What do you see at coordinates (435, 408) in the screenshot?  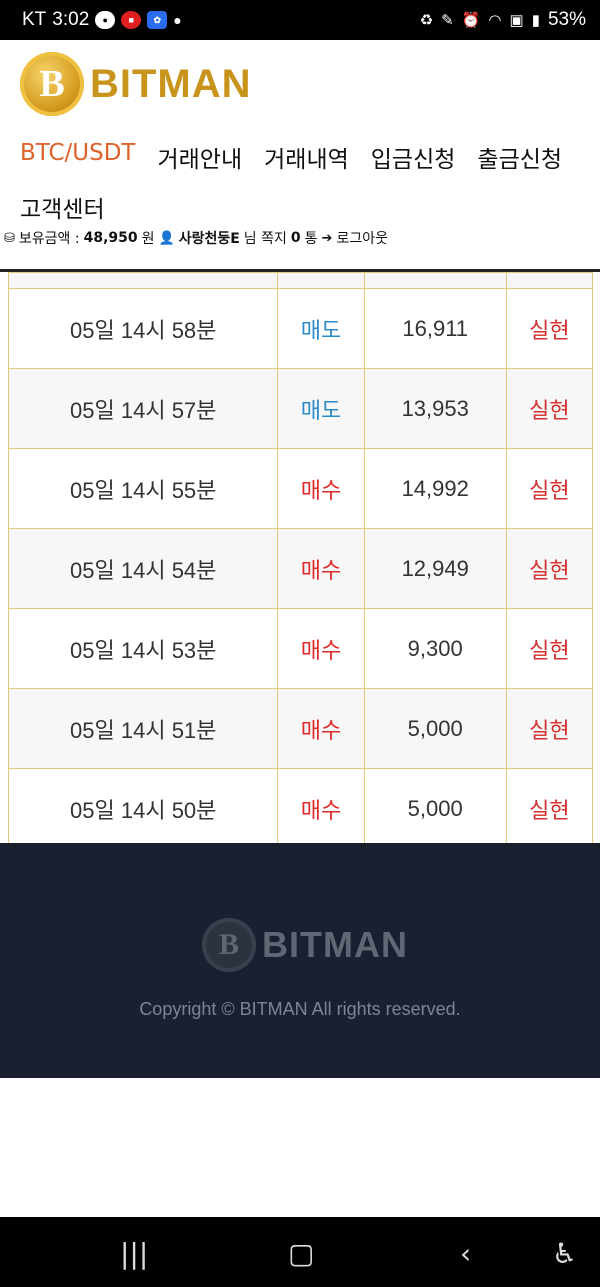 I see `trade-amount: 13,953` at bounding box center [435, 408].